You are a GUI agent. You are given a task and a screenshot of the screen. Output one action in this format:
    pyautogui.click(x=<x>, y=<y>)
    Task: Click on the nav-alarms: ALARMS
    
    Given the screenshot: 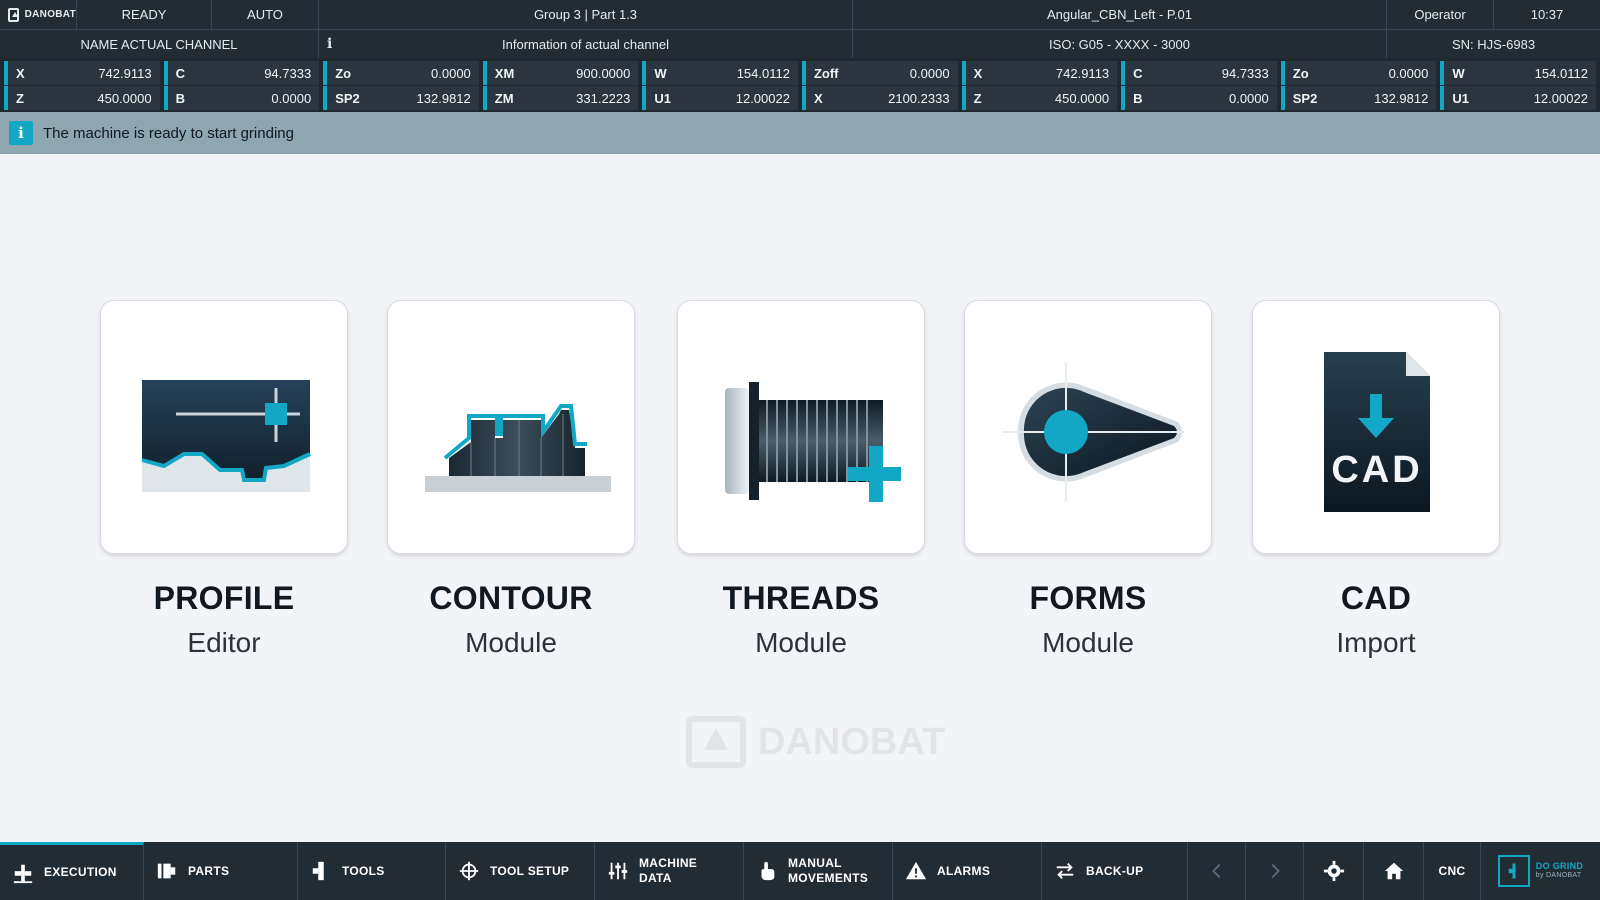 What is the action you would take?
    pyautogui.click(x=967, y=871)
    